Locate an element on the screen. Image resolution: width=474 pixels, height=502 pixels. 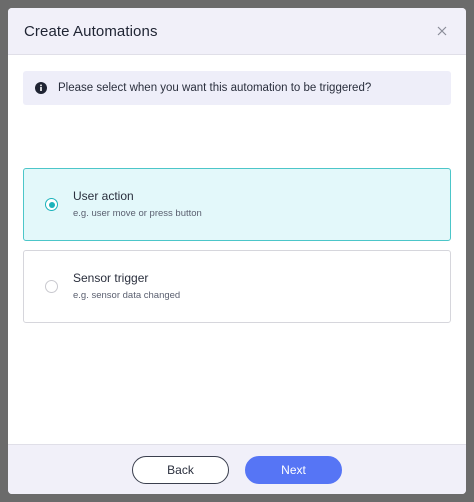
next-button: Next is located at coordinates (293, 469).